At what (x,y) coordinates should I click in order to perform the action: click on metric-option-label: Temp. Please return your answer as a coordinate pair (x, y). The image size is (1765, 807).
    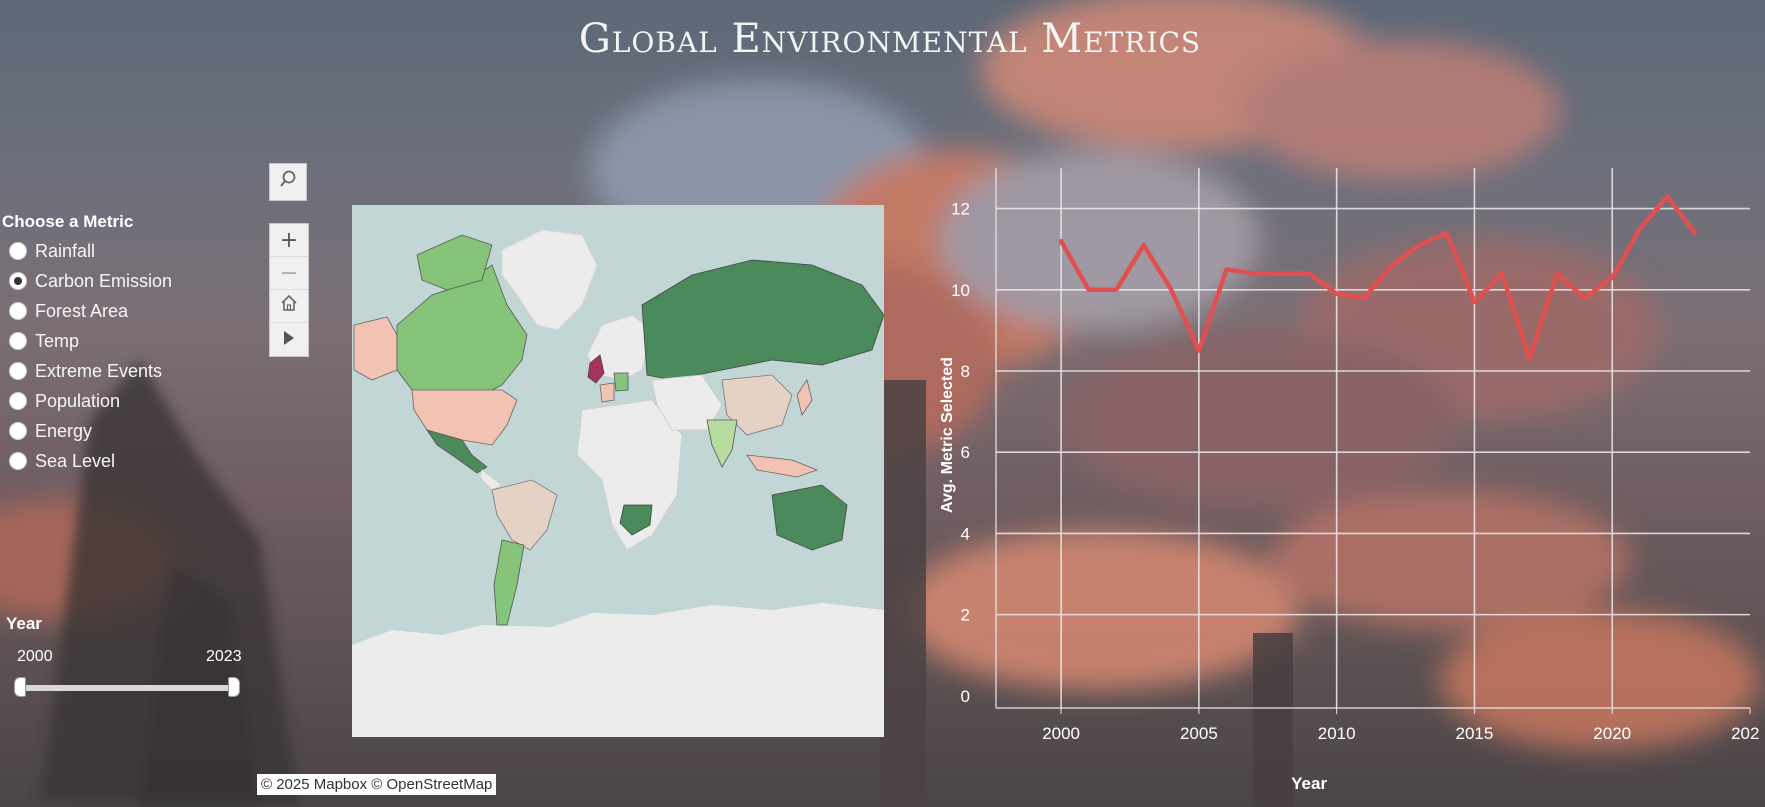
    Looking at the image, I should click on (57, 340).